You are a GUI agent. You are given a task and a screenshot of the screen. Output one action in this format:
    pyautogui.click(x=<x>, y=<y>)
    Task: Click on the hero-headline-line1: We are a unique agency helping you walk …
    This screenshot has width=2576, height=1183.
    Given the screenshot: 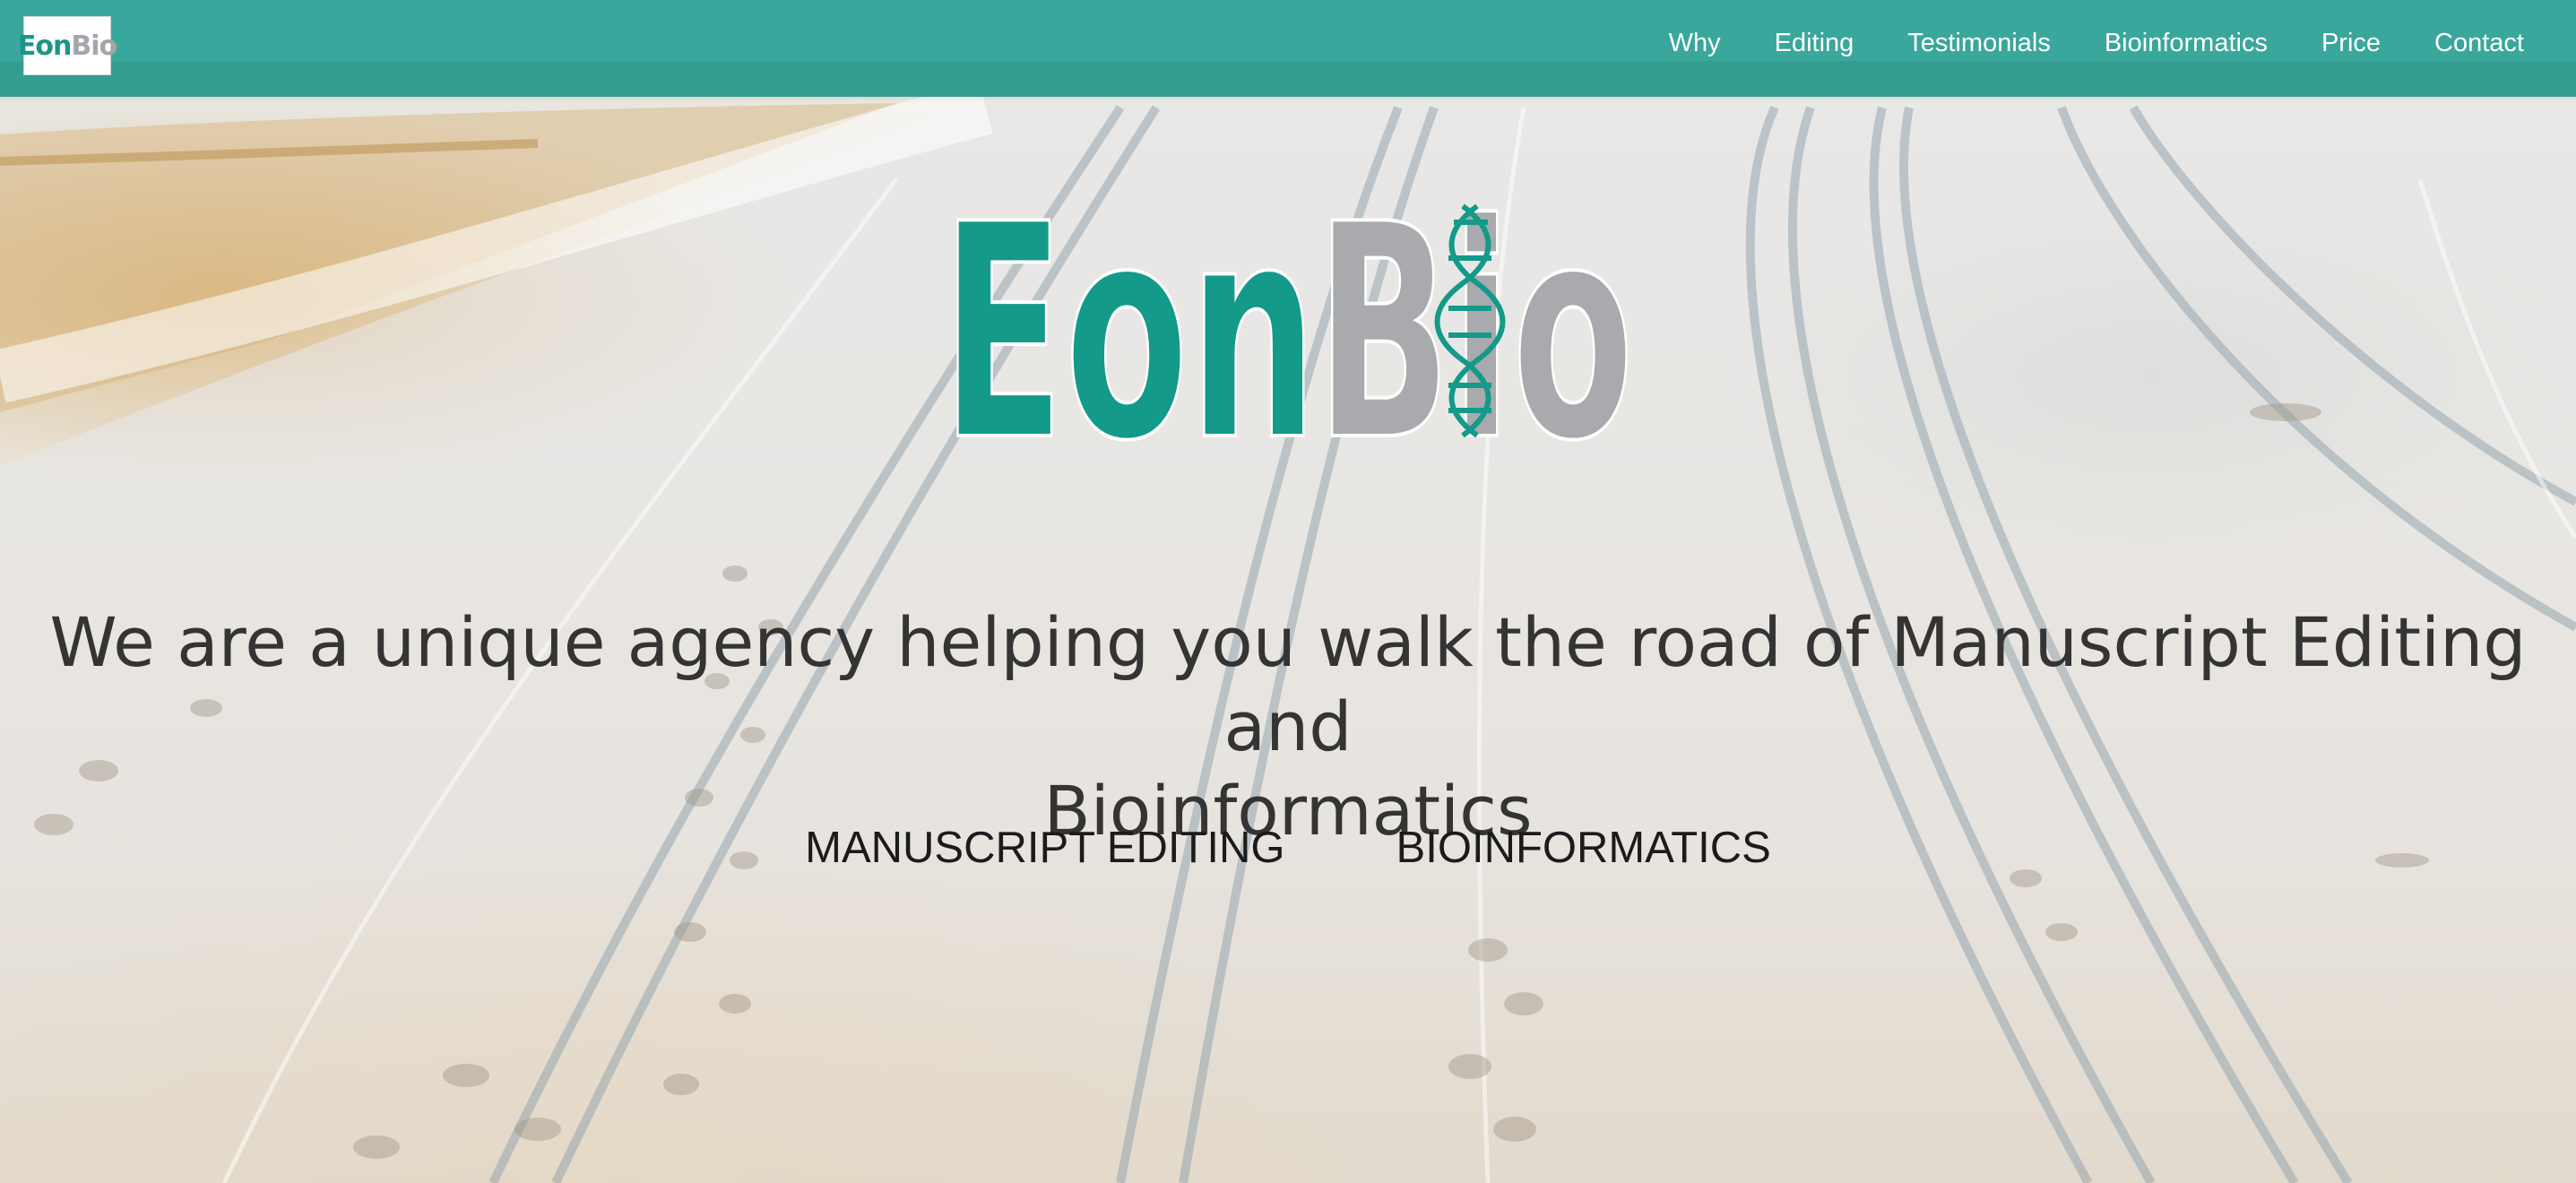 What is the action you would take?
    pyautogui.click(x=1288, y=684)
    